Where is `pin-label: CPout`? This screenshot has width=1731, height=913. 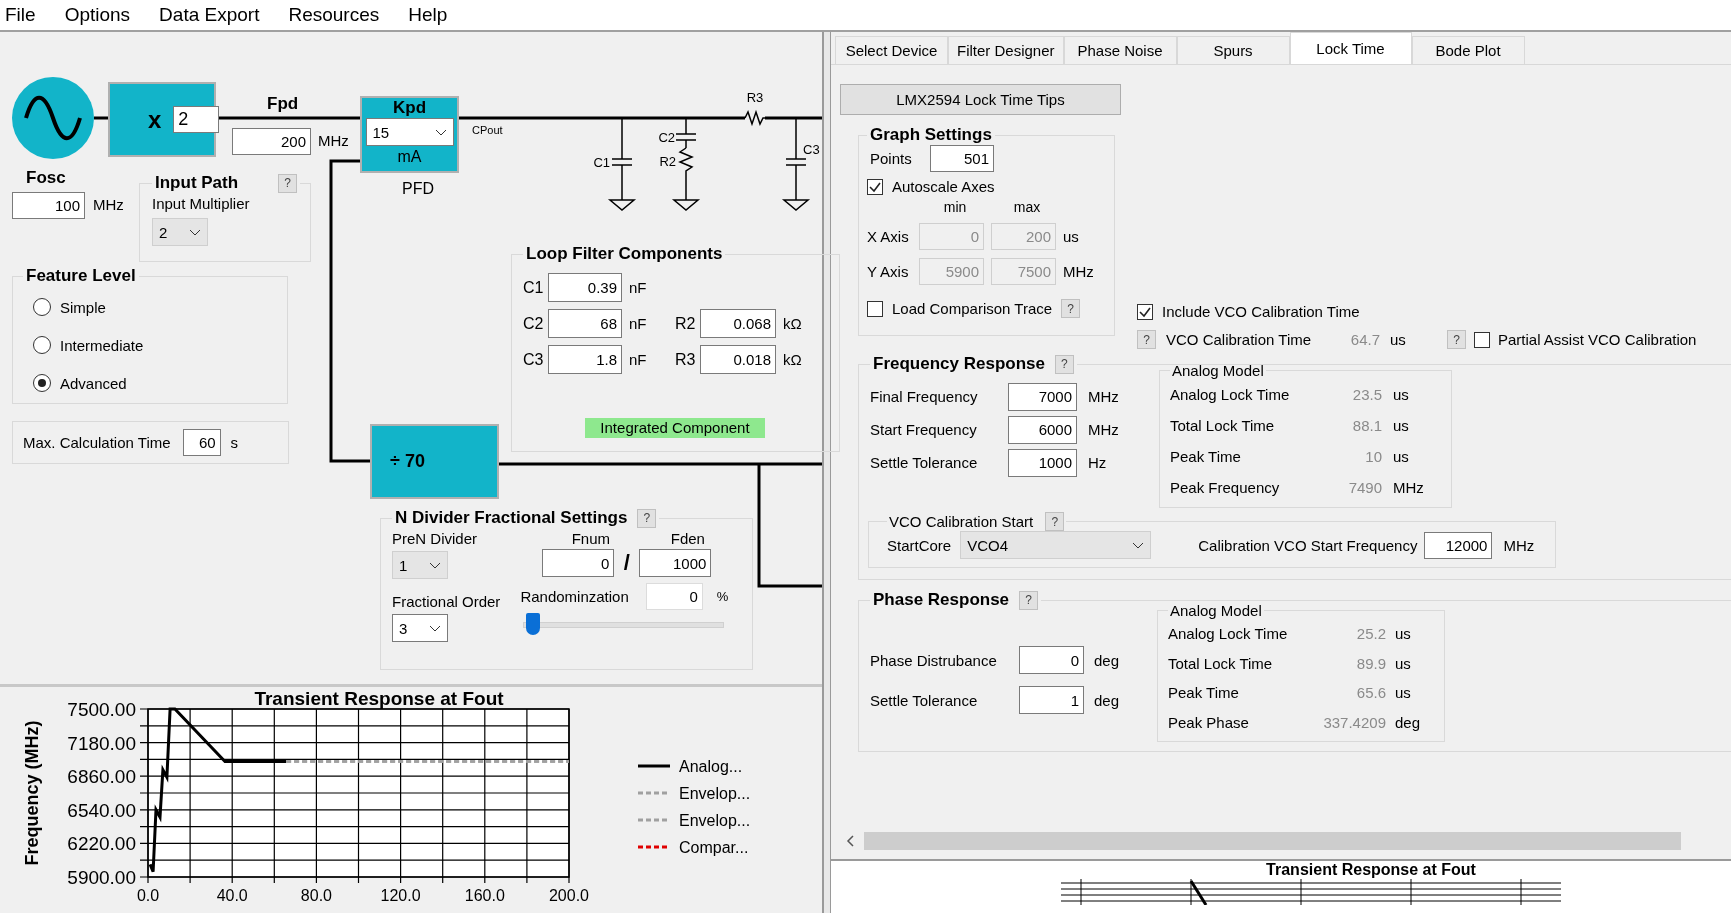
pin-label: CPout is located at coordinates (487, 130).